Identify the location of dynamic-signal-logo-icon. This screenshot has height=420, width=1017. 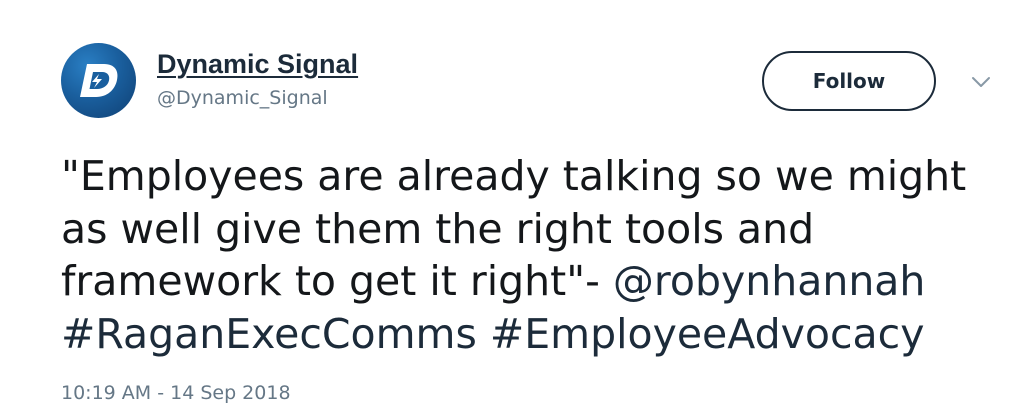
(99, 80).